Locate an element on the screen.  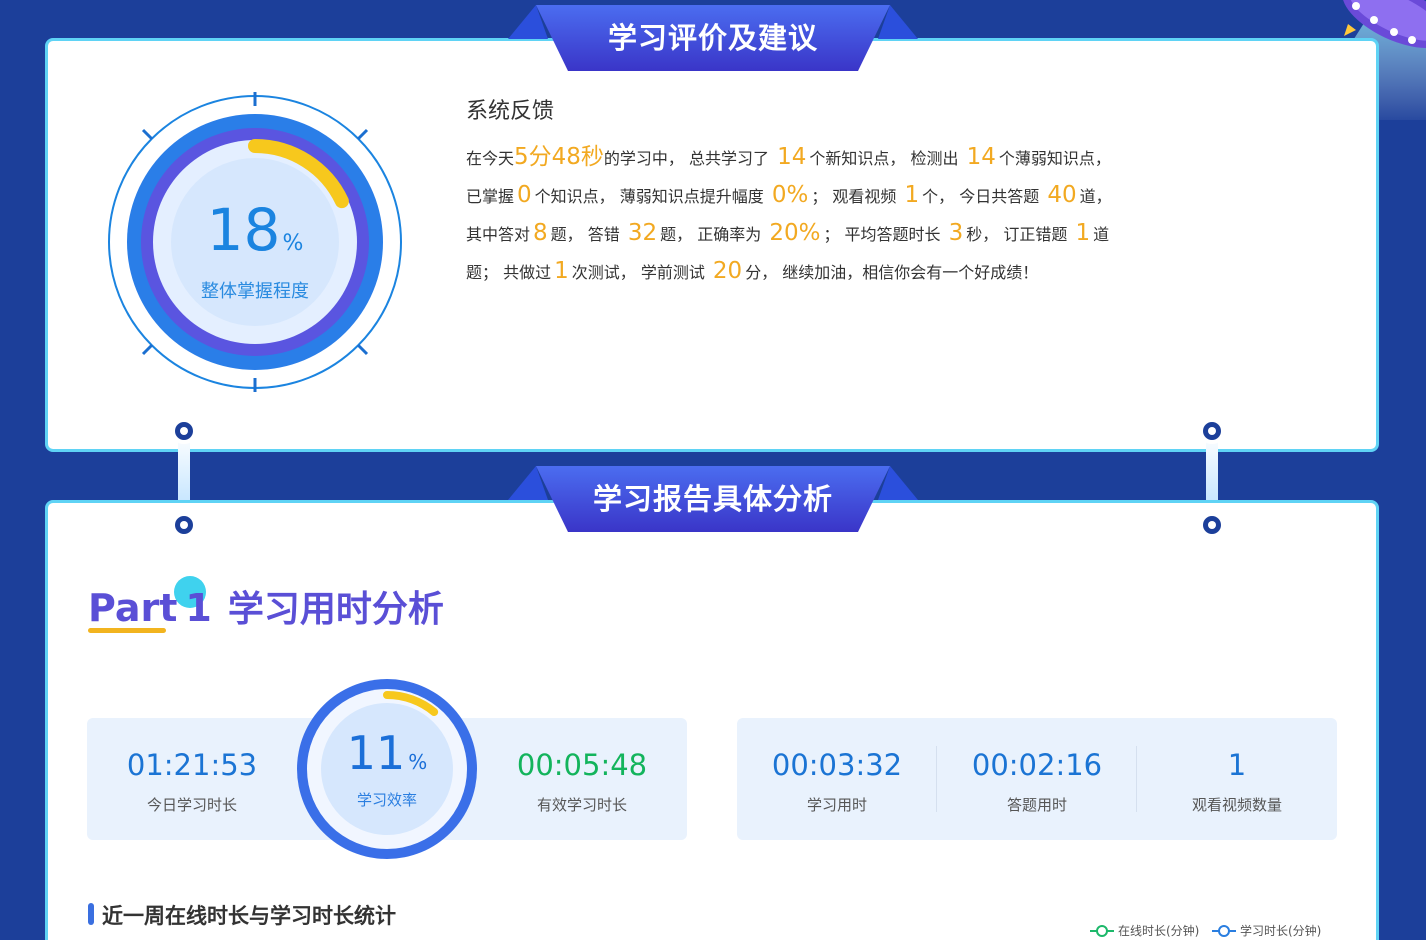
legend-study: 学习时长(分钟) is located at coordinates (1266, 930).